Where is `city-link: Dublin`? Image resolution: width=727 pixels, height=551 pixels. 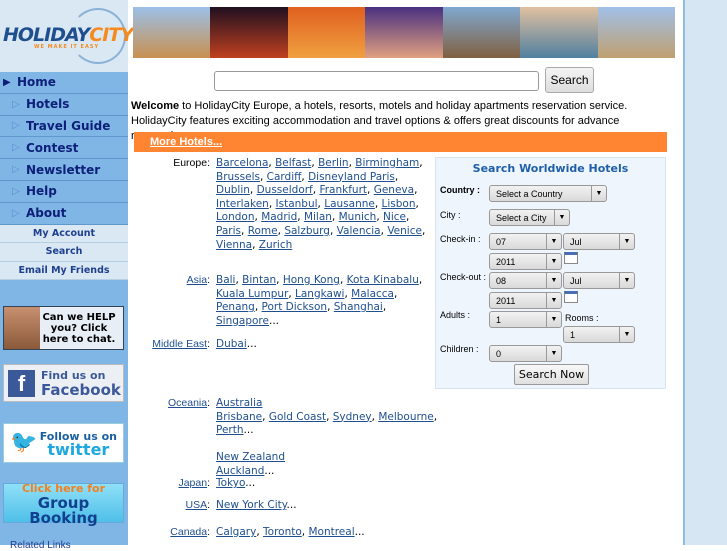
city-link: Dublin is located at coordinates (233, 190).